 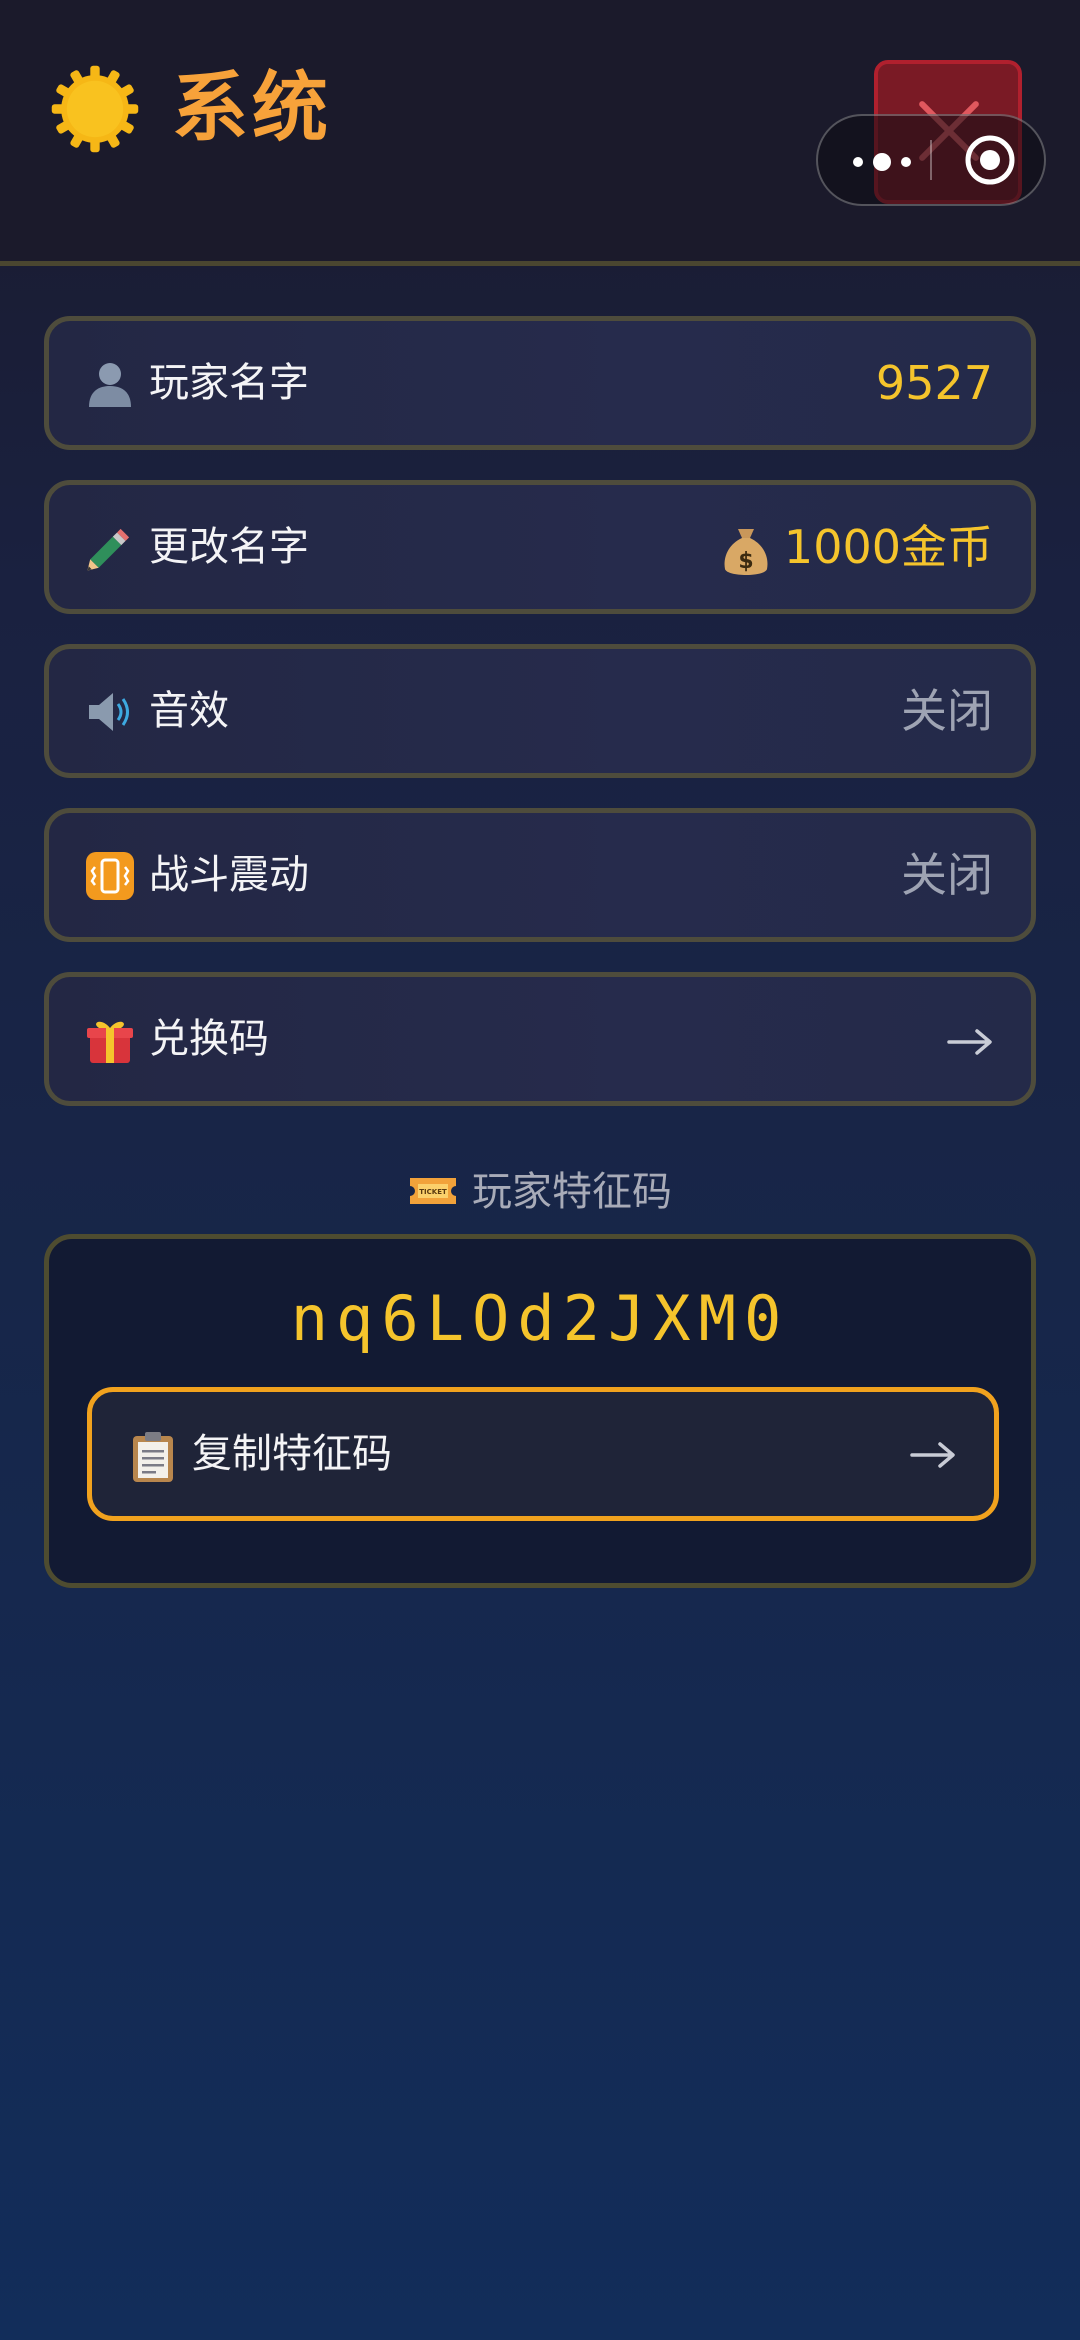 I want to click on sound-effects-row: 音效 关闭, so click(x=540, y=711).